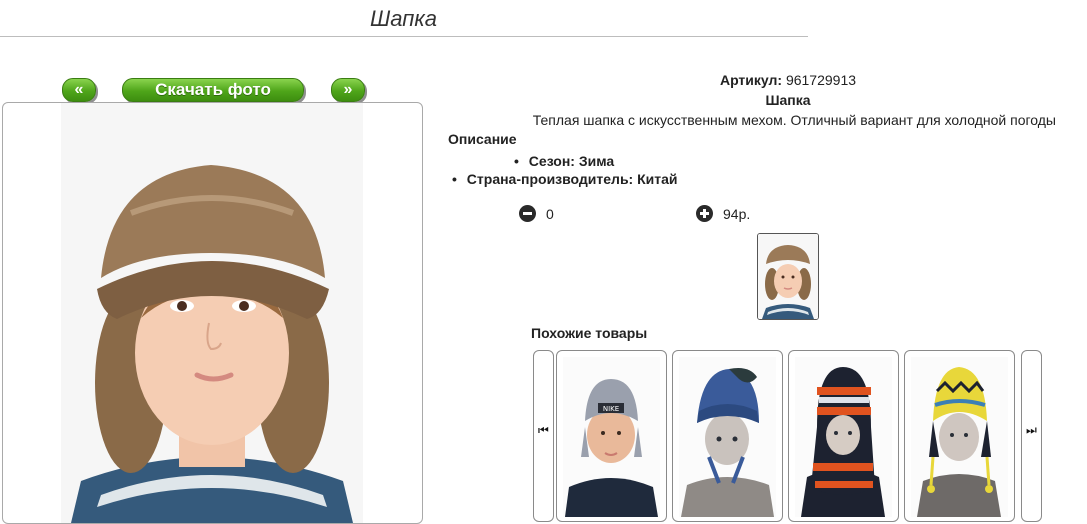 Image resolution: width=1087 pixels, height=524 pixels. What do you see at coordinates (611, 436) in the screenshot?
I see `similar-item: NIKE` at bounding box center [611, 436].